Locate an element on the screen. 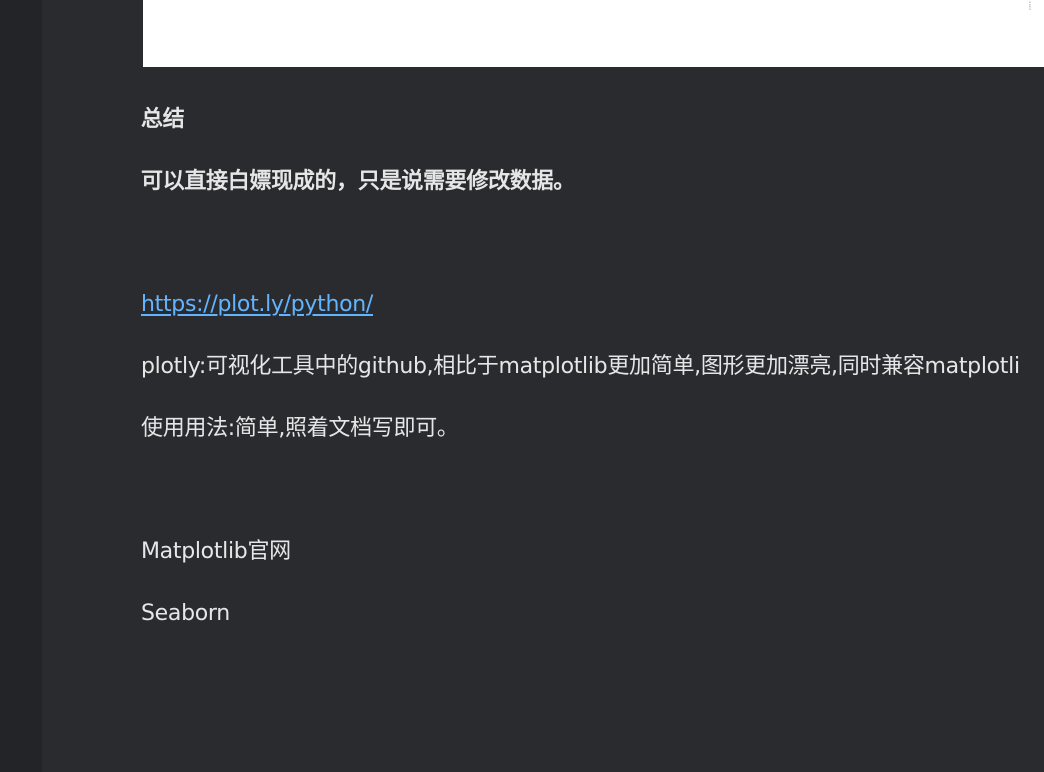 The height and width of the screenshot is (772, 1044). matplotlib-link: Matplotlib官网 is located at coordinates (216, 552).